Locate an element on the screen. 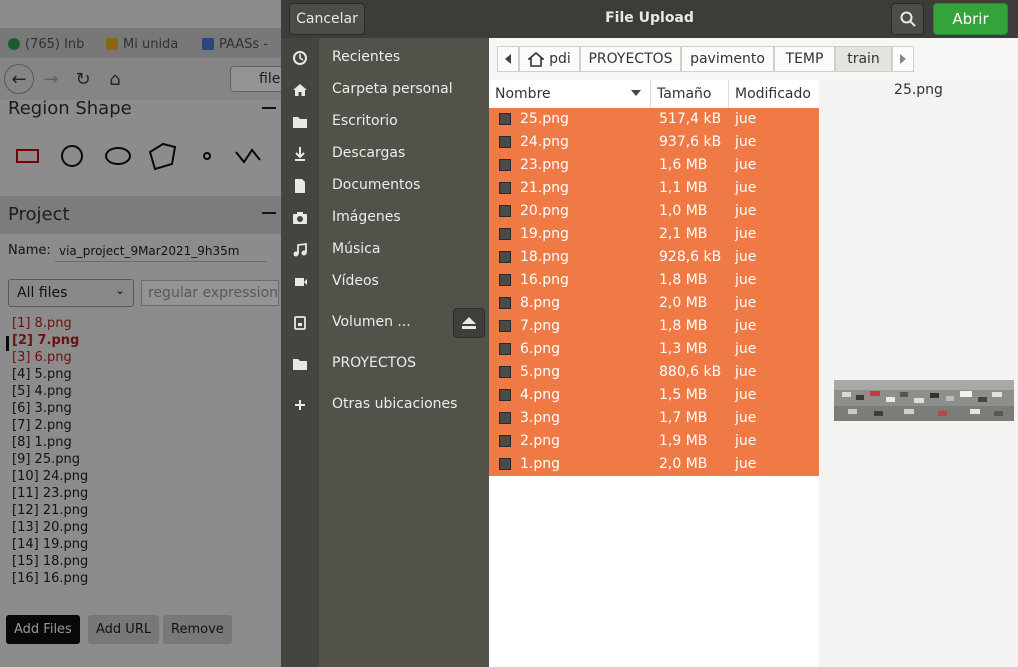  path-button-pdi: pdi is located at coordinates (549, 59).